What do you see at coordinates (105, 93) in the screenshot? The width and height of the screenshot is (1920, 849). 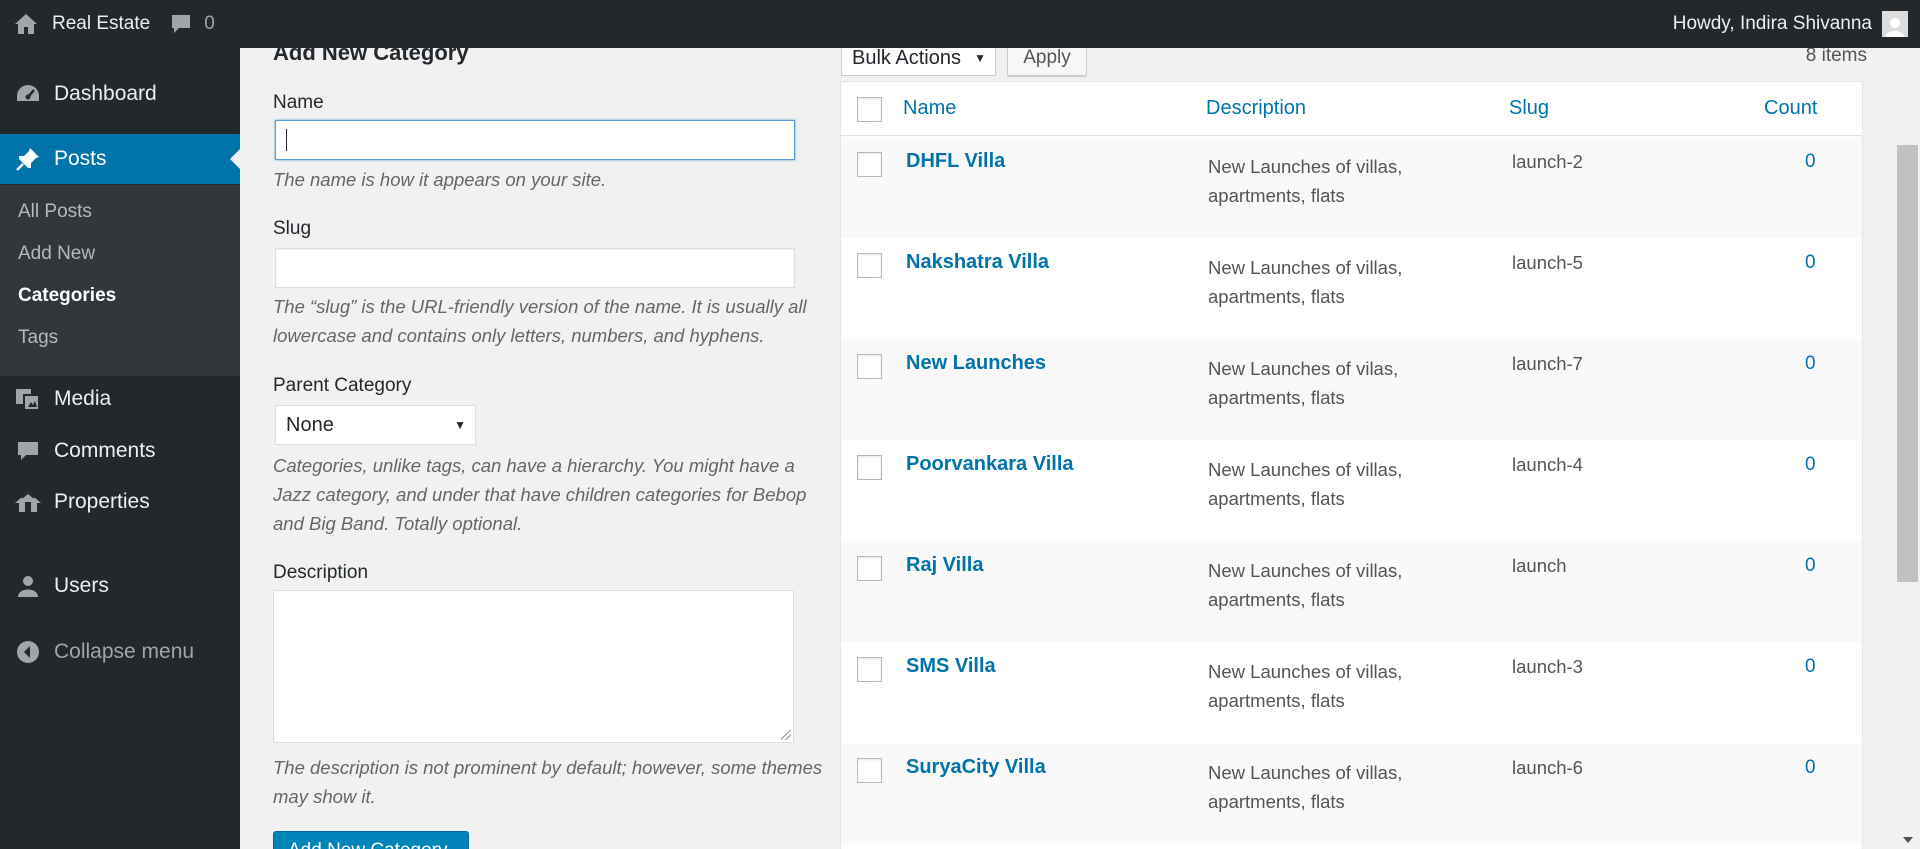 I see `menu-label: Dashboard` at bounding box center [105, 93].